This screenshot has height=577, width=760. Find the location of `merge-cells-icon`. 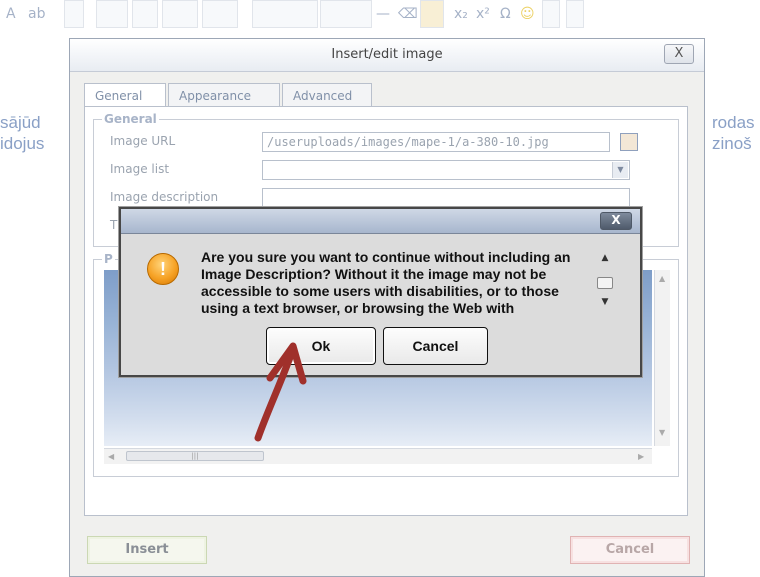

merge-cells-icon is located at coordinates (220, 14).